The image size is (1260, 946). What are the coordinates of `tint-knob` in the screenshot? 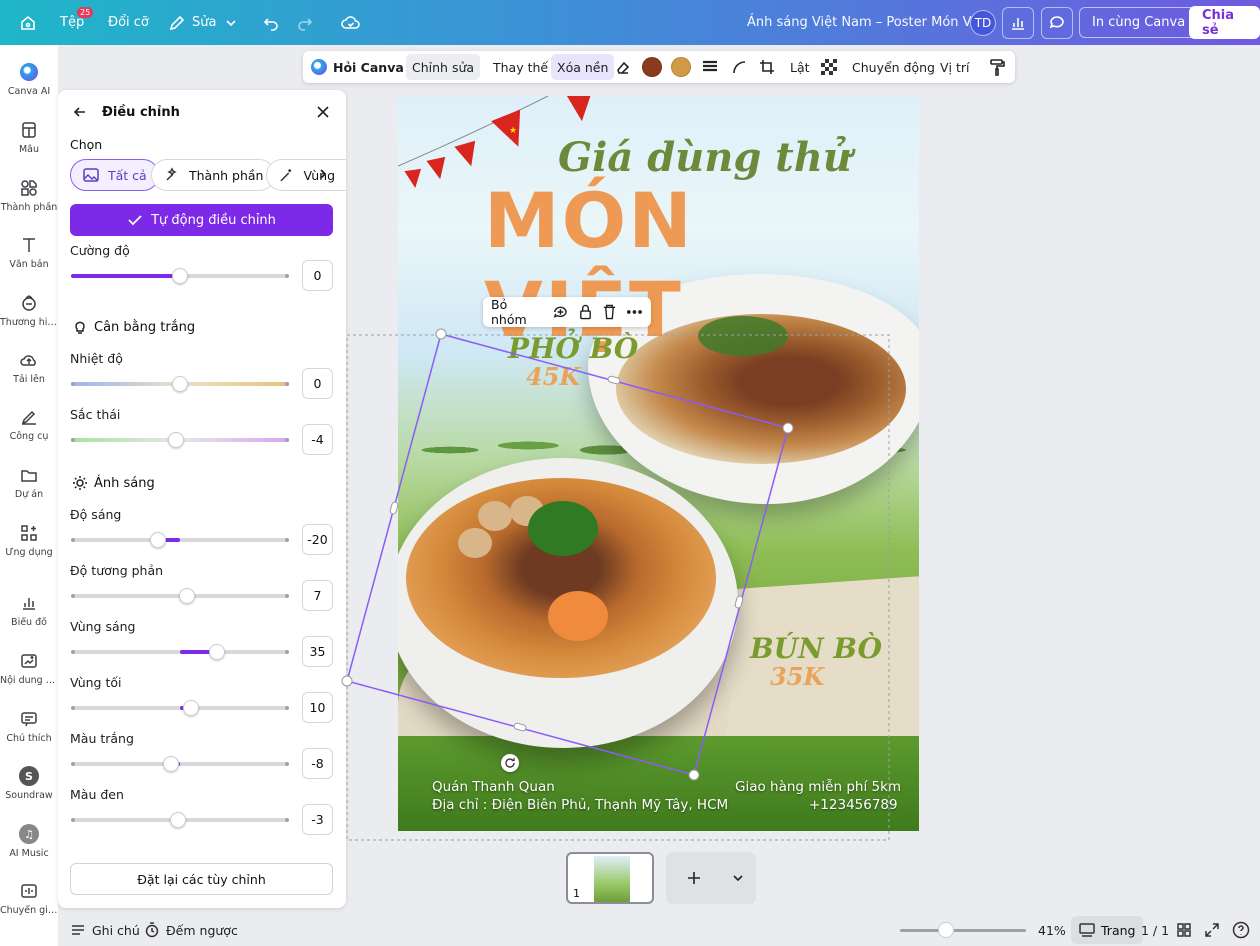 It's located at (175, 440).